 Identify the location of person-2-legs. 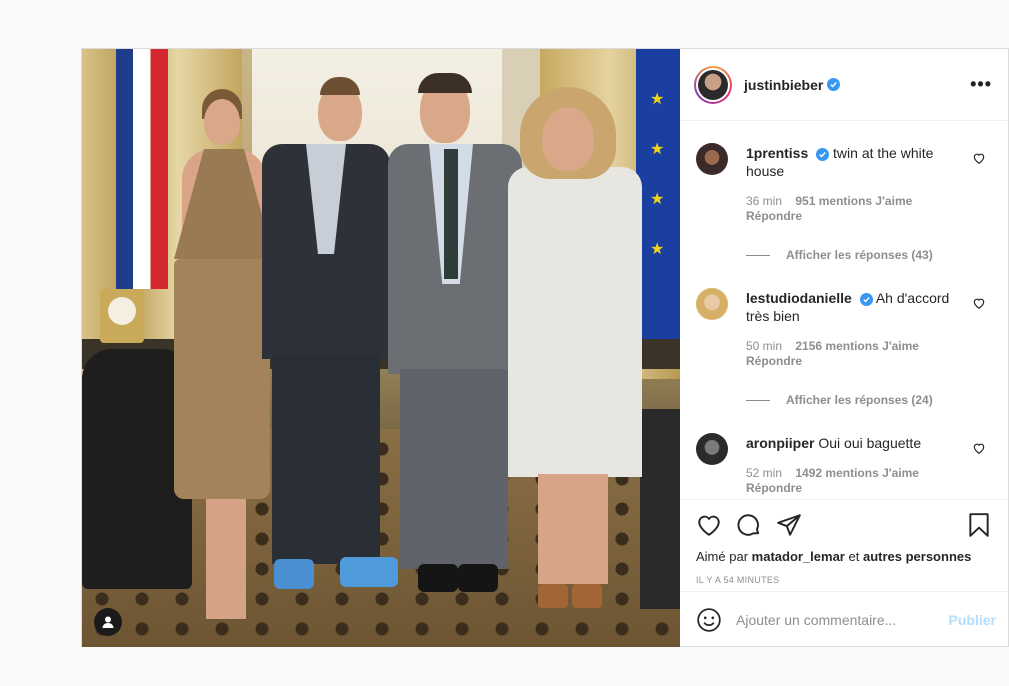
(326, 459).